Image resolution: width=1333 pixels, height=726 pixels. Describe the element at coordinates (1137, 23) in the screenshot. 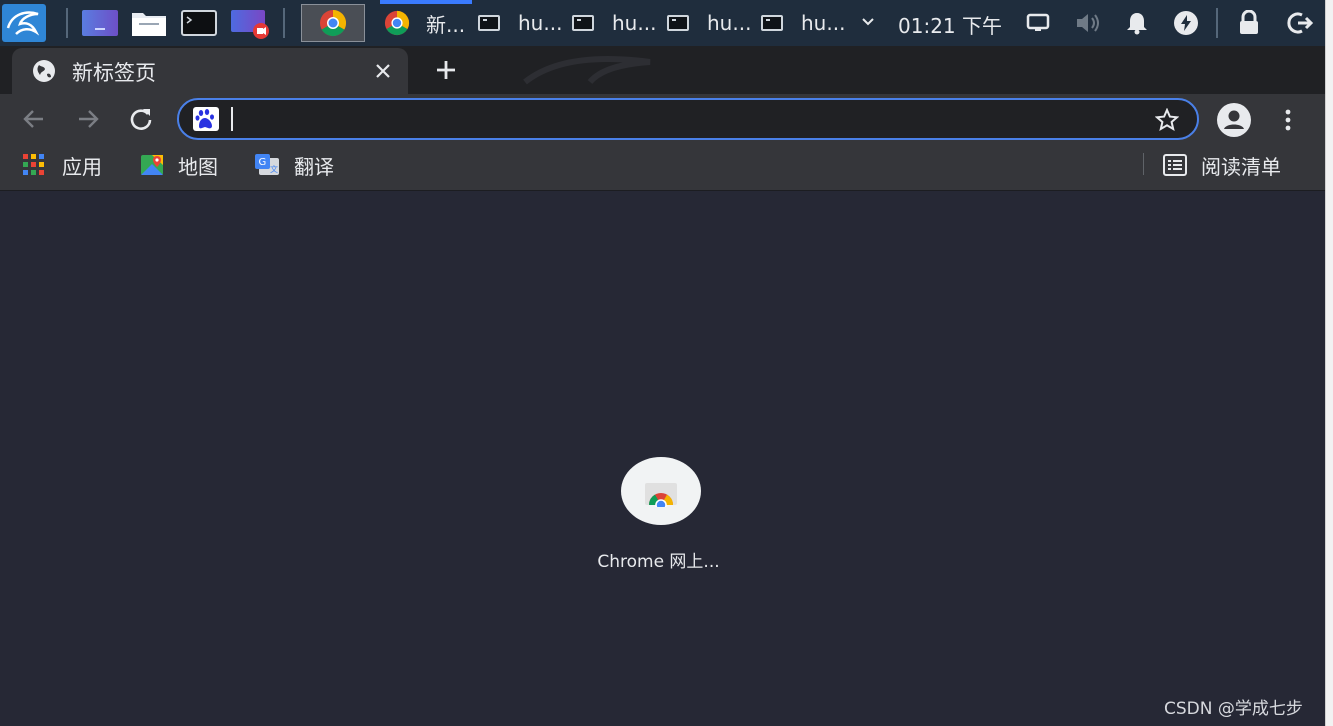

I see `notification-bell-icon` at that location.